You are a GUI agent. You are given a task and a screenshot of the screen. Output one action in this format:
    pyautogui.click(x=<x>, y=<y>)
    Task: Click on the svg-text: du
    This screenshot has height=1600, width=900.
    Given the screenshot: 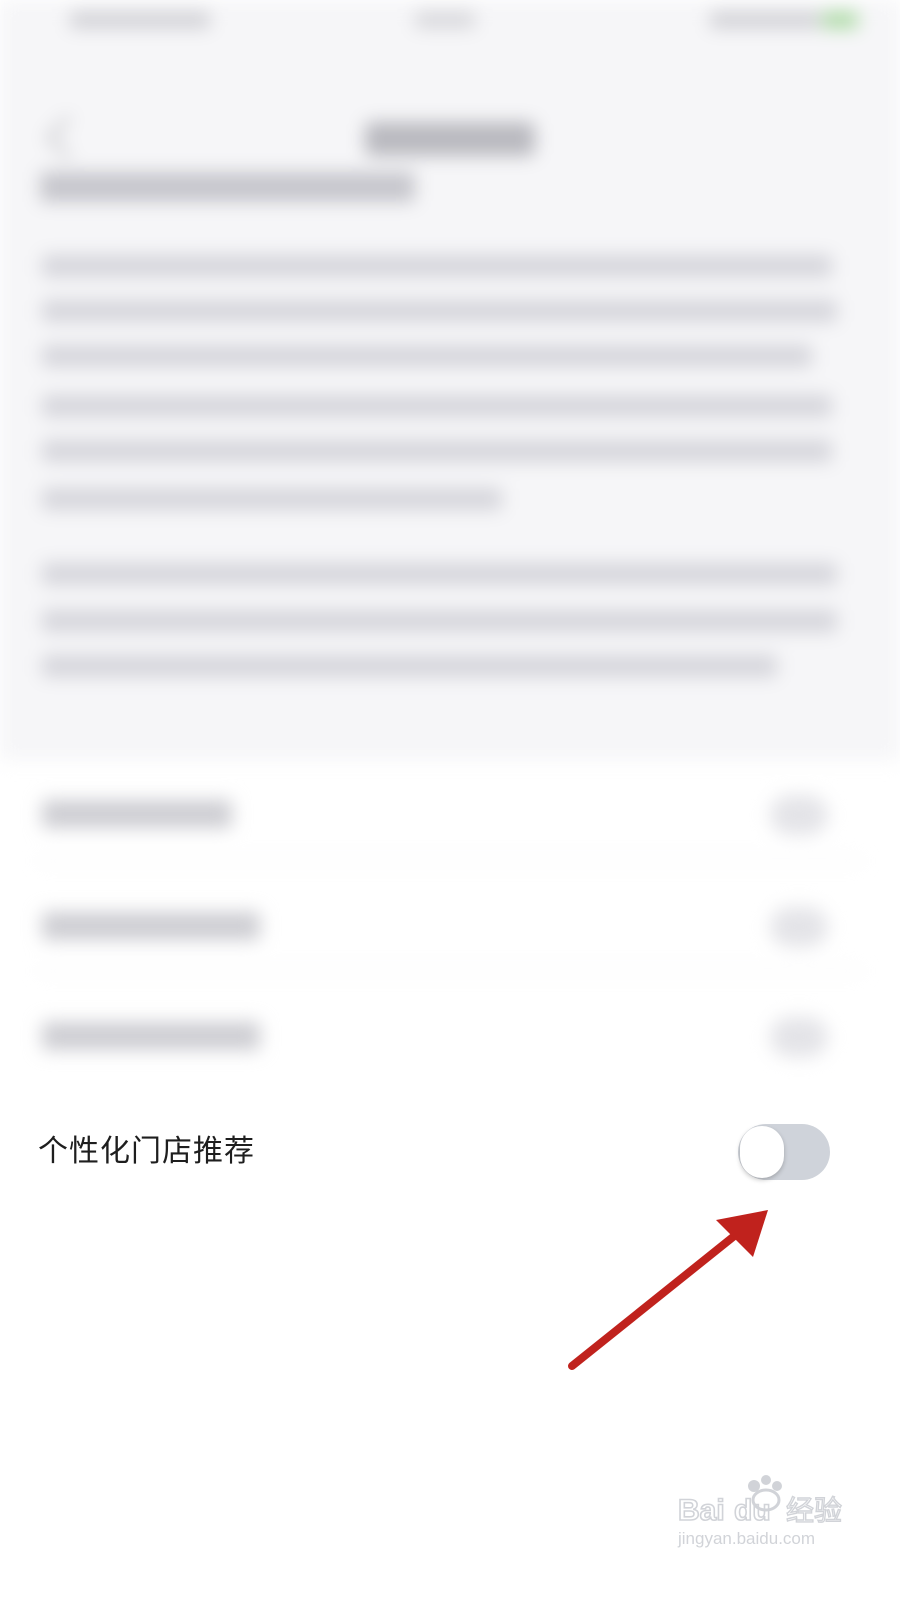 What is the action you would take?
    pyautogui.click(x=752, y=1510)
    